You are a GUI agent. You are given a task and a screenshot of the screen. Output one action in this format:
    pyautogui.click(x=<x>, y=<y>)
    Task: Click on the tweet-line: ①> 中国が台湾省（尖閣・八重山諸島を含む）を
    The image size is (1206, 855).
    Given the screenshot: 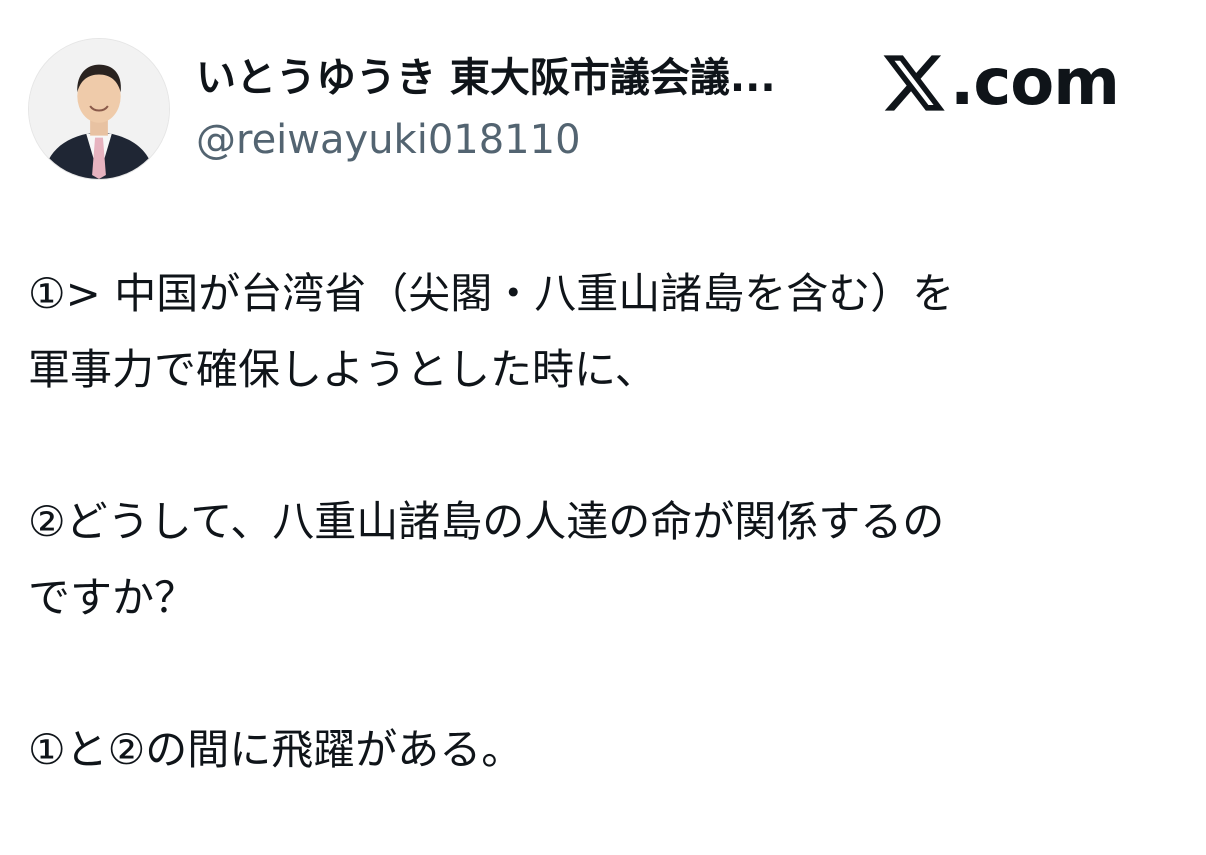 What is the action you would take?
    pyautogui.click(x=491, y=293)
    